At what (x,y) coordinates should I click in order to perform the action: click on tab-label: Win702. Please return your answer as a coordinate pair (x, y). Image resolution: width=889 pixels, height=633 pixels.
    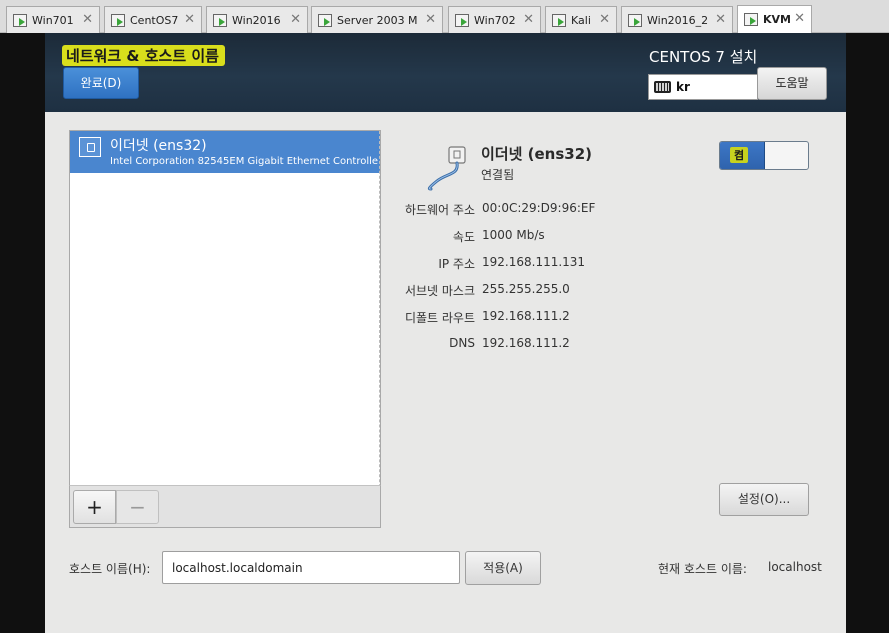
    Looking at the image, I should click on (495, 20).